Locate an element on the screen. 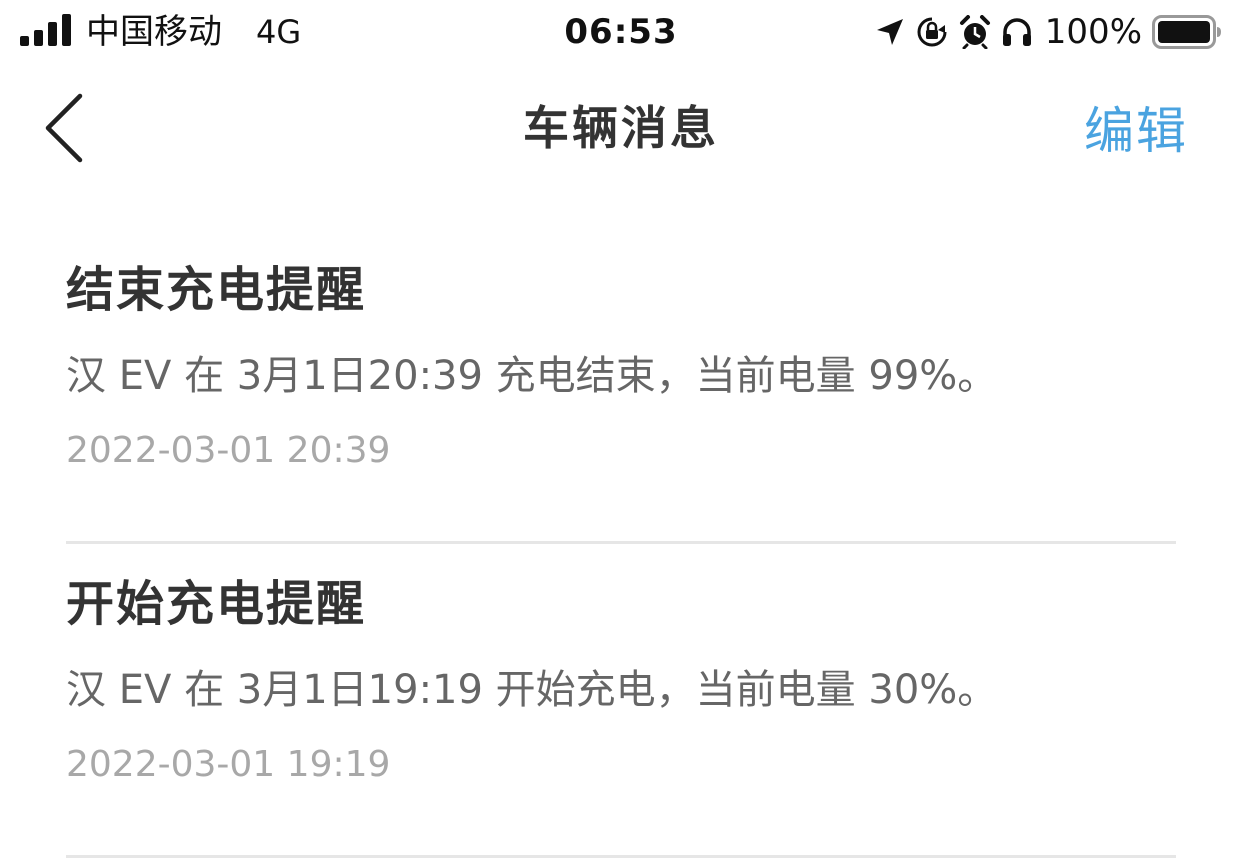 The height and width of the screenshot is (858, 1242). message-title: 结束充电提醒 is located at coordinates (216, 290).